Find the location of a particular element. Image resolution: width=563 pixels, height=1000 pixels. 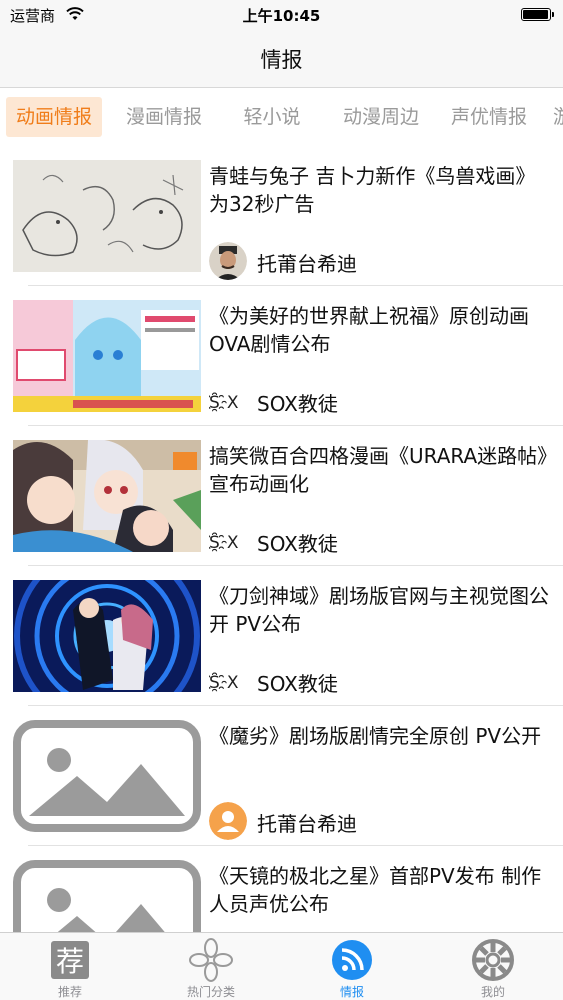

image-placeholder-icon is located at coordinates (107, 776).